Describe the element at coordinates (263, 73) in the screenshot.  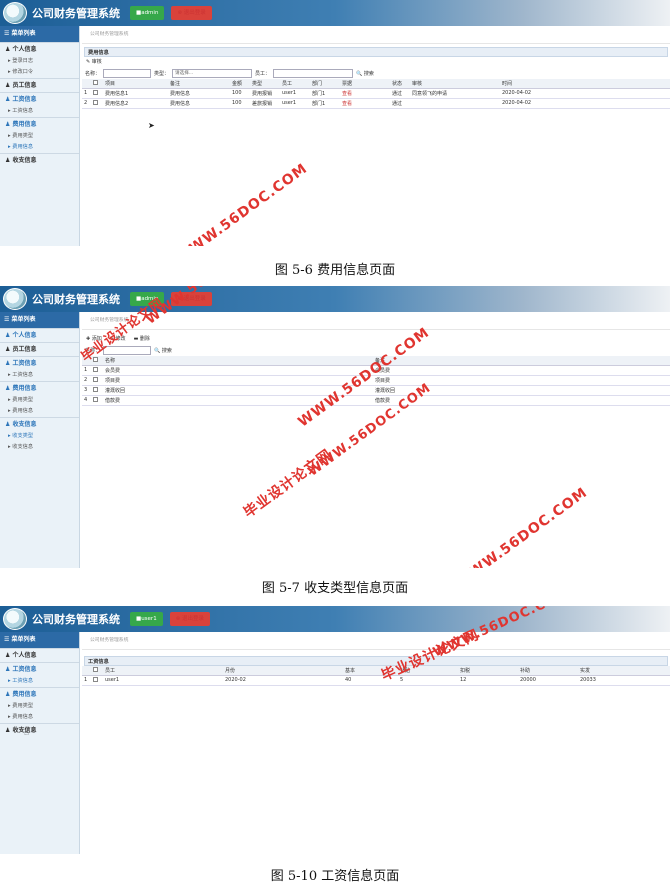
I see `employee-label: 员工：` at that location.